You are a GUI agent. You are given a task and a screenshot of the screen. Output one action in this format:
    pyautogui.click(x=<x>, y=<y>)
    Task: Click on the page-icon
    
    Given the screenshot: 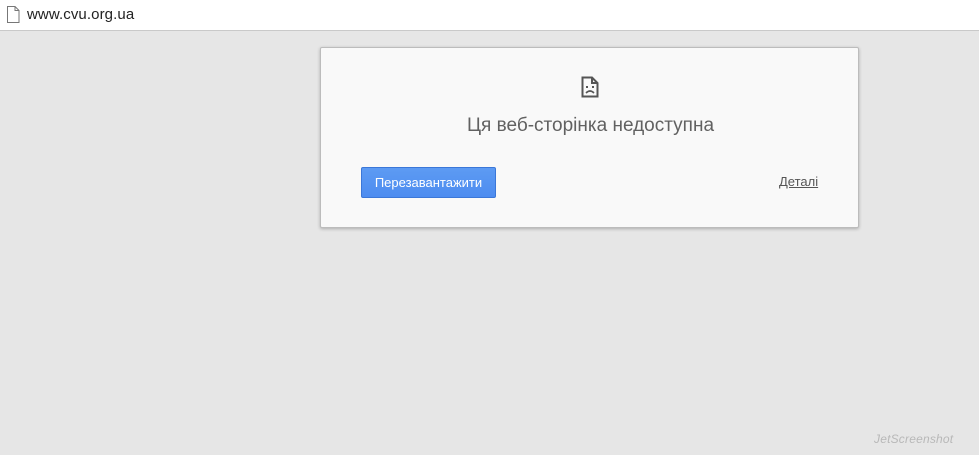 What is the action you would take?
    pyautogui.click(x=13, y=14)
    